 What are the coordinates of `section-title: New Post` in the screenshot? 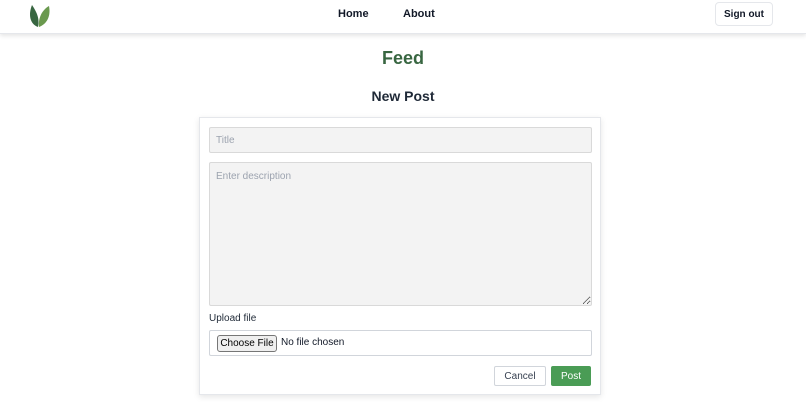 It's located at (403, 96).